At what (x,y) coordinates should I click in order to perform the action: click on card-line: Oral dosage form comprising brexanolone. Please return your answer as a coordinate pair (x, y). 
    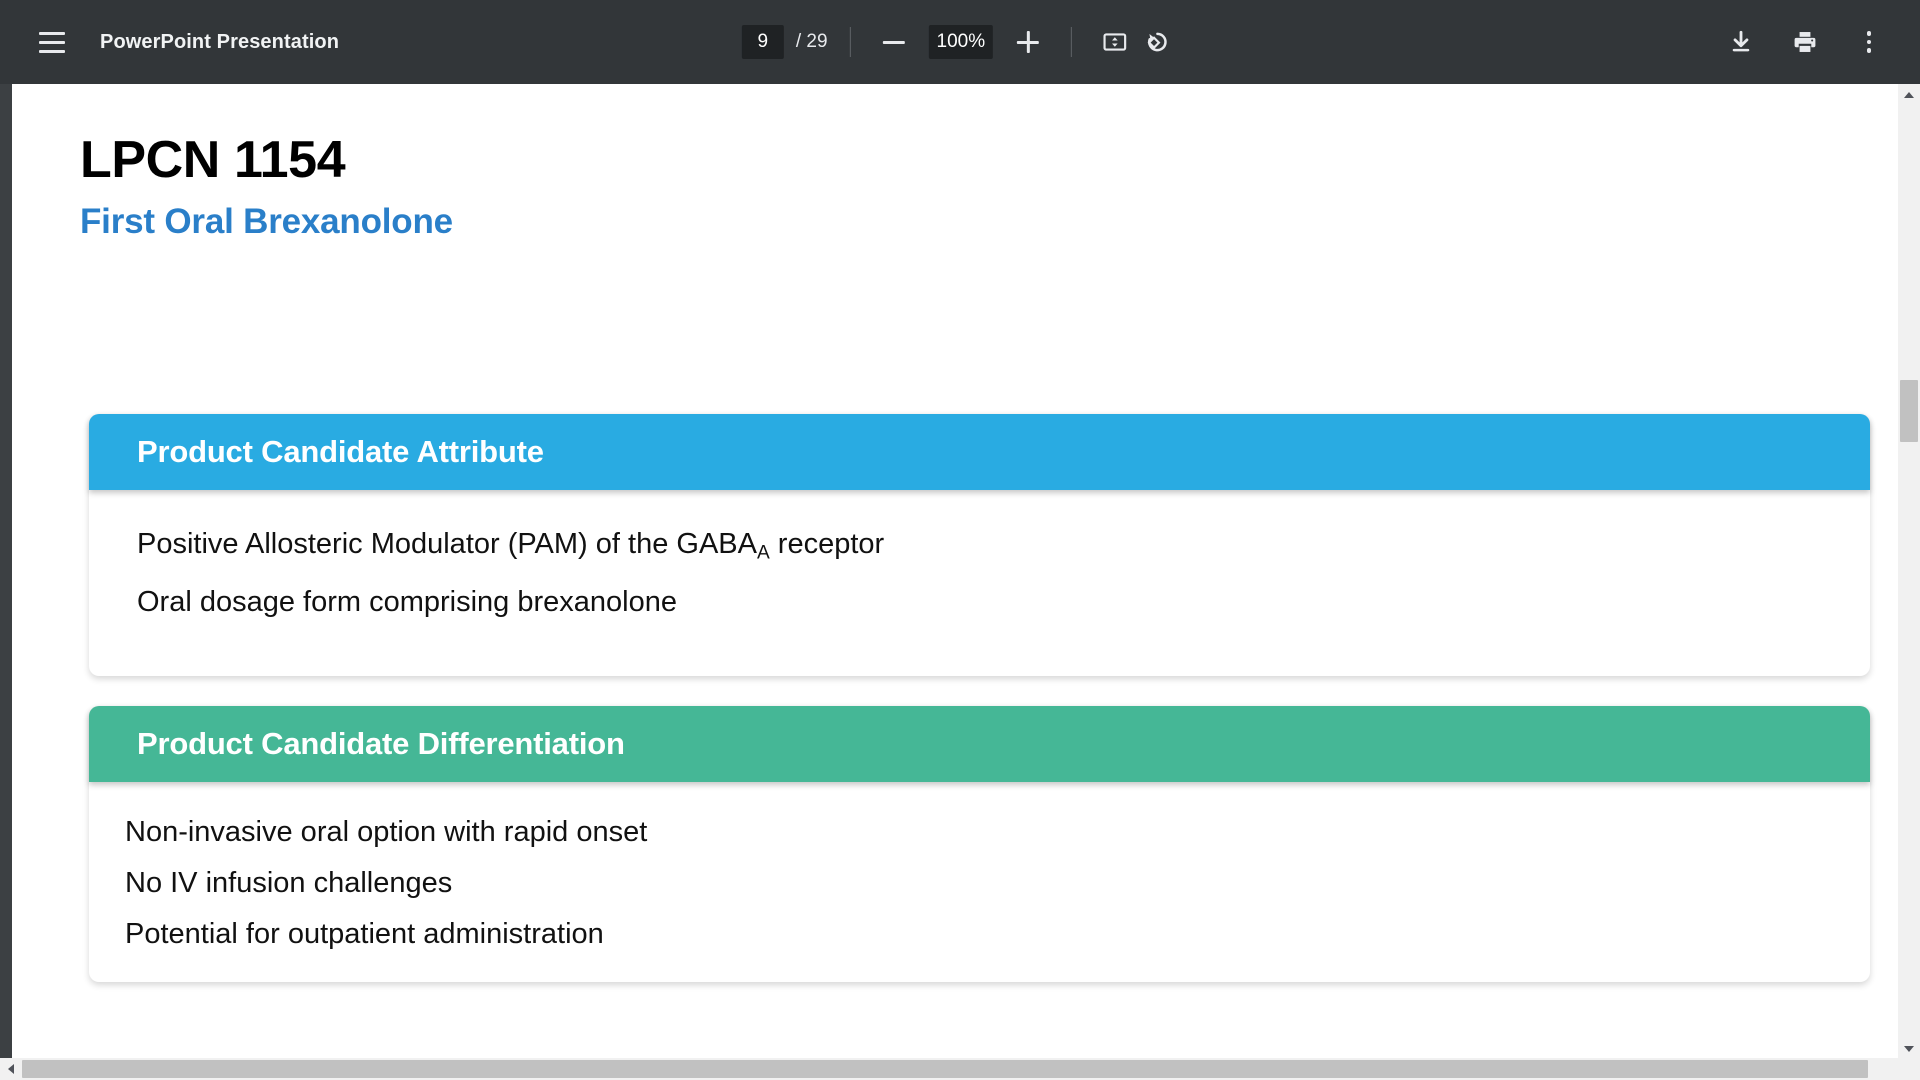
    Looking at the image, I should click on (979, 602).